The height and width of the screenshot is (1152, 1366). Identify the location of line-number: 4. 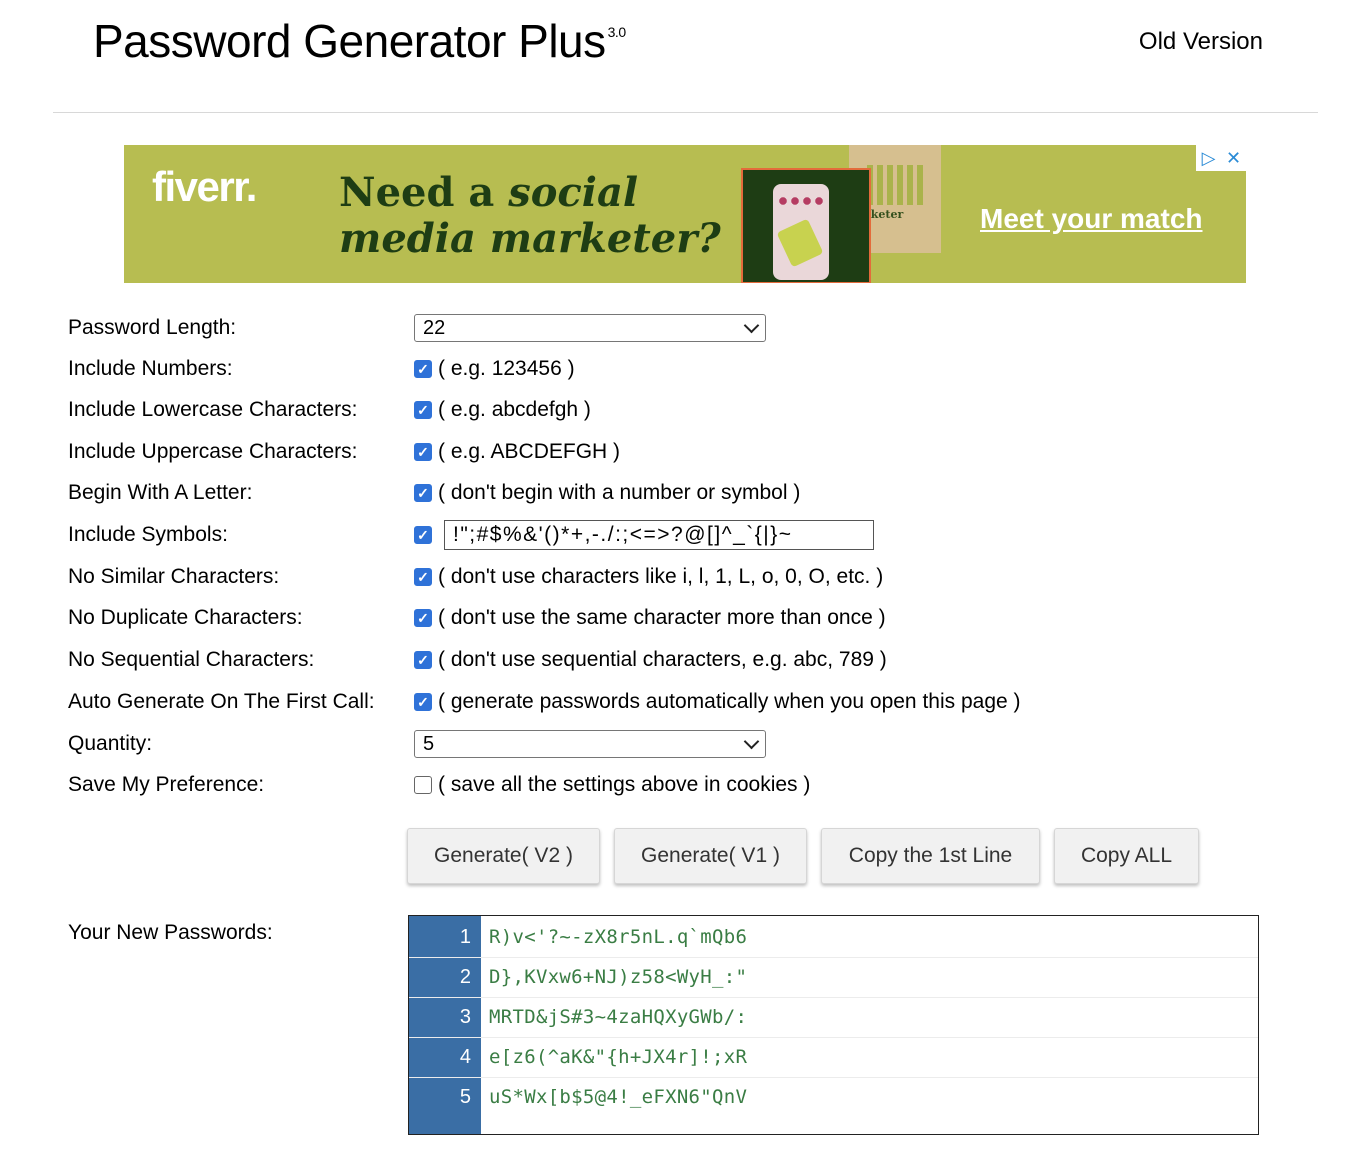
(465, 1056).